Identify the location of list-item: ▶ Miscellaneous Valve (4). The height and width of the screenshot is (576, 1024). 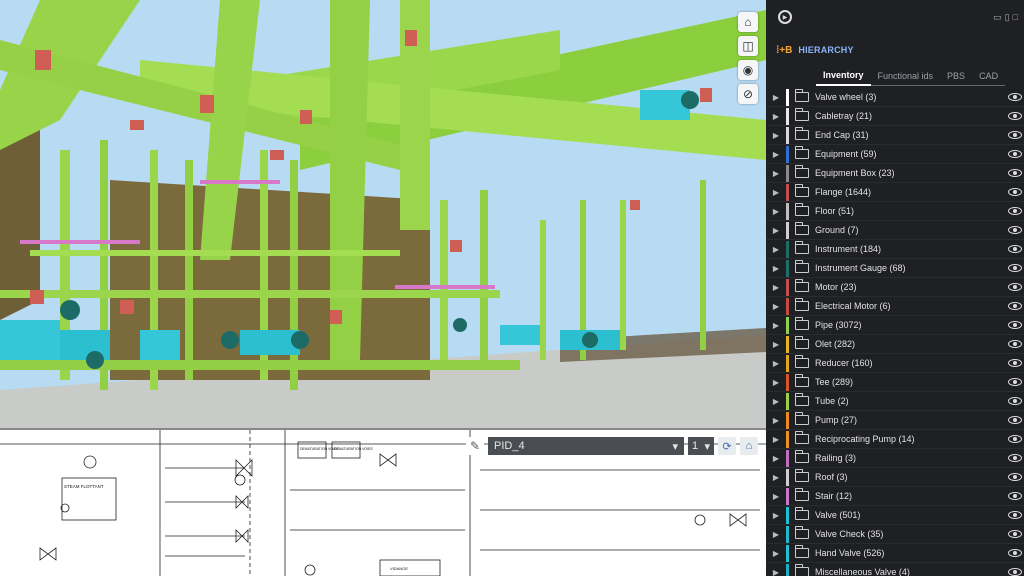
(895, 569).